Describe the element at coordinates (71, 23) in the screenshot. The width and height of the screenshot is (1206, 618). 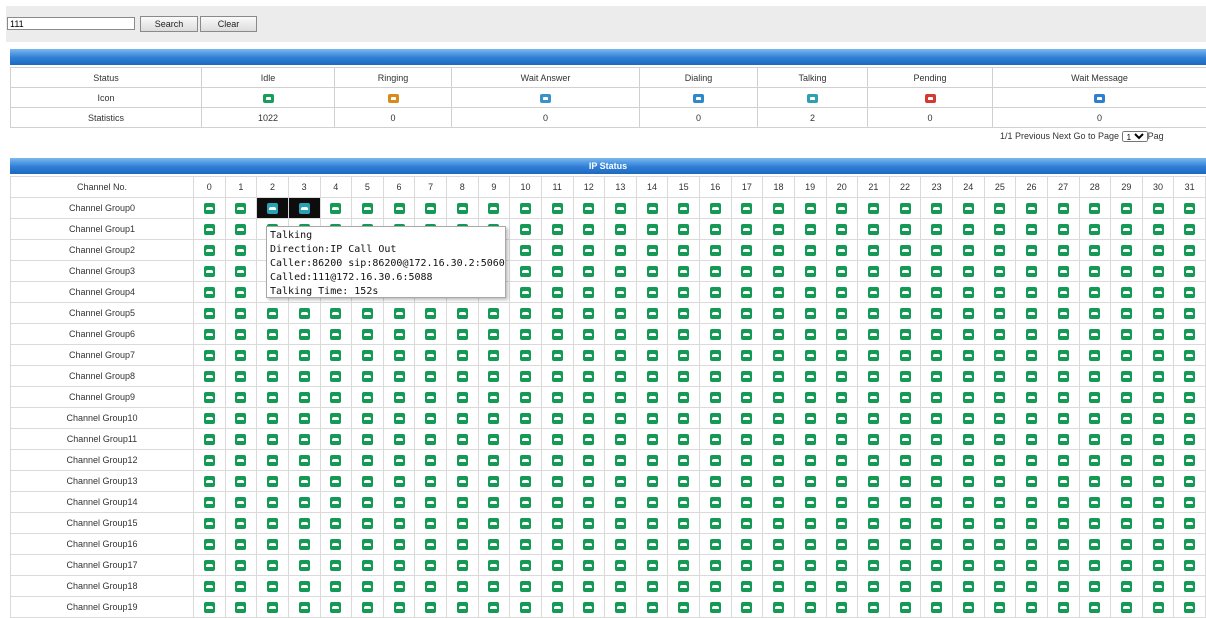
I see `search-input` at that location.